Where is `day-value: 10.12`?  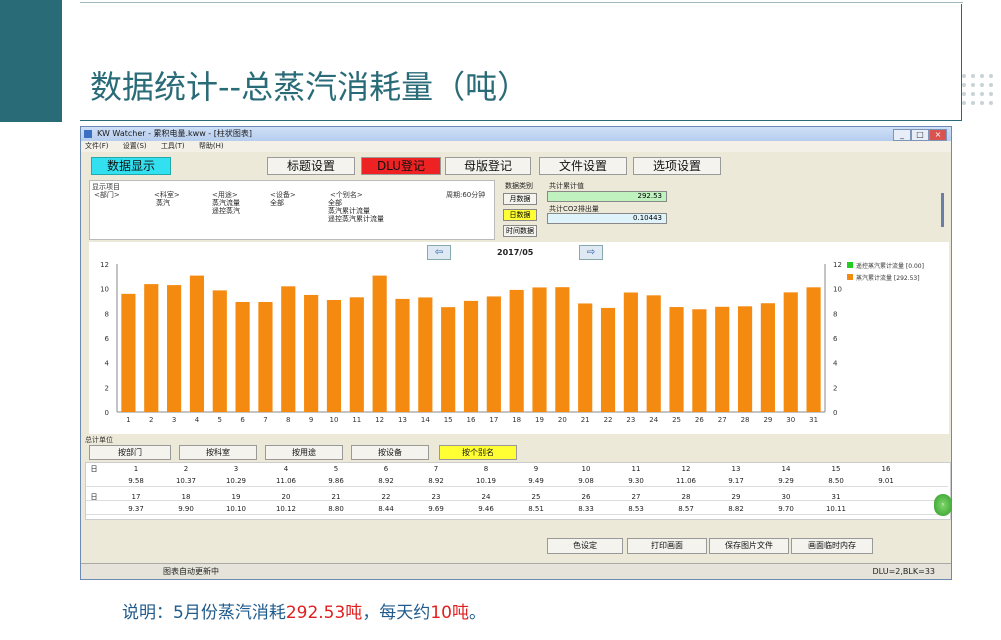 day-value: 10.12 is located at coordinates (286, 509).